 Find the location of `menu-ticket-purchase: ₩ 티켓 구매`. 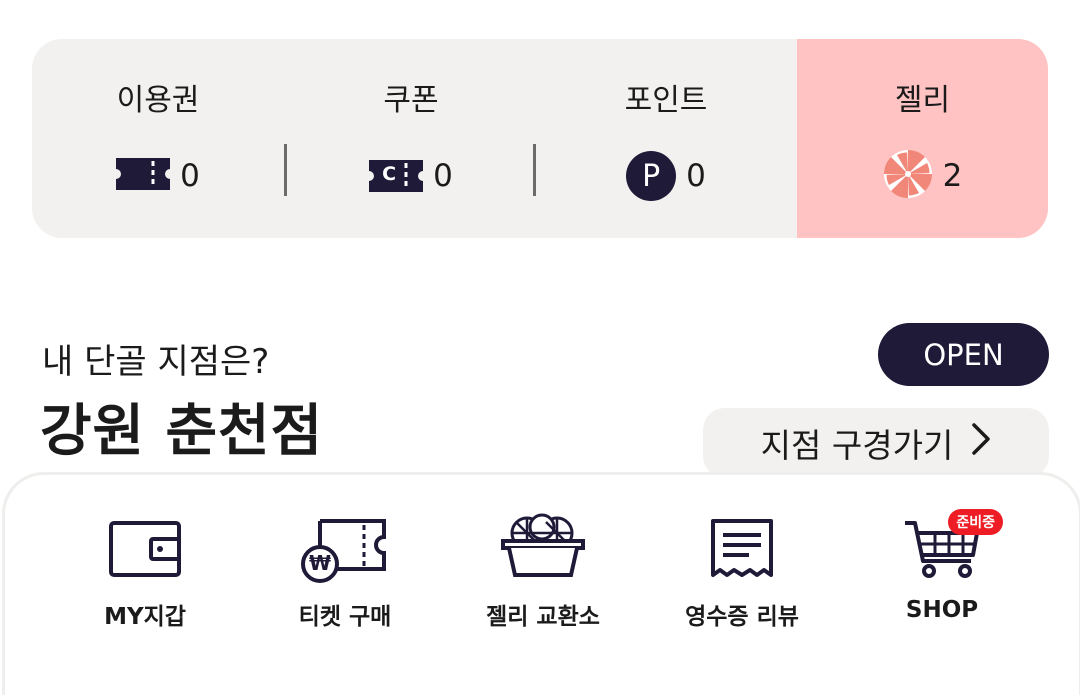

menu-ticket-purchase: ₩ 티켓 구매 is located at coordinates (345, 571).